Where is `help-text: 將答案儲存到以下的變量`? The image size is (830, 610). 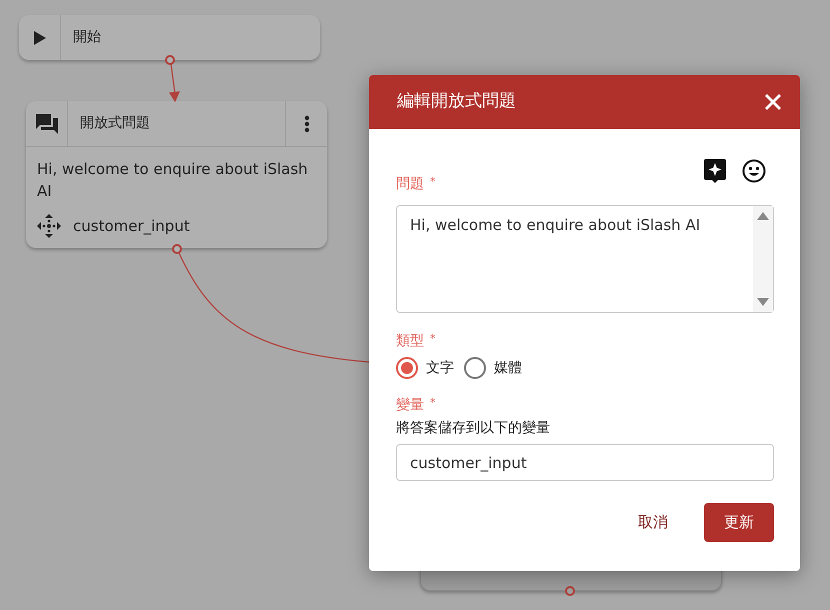
help-text: 將答案儲存到以下的變量 is located at coordinates (473, 428).